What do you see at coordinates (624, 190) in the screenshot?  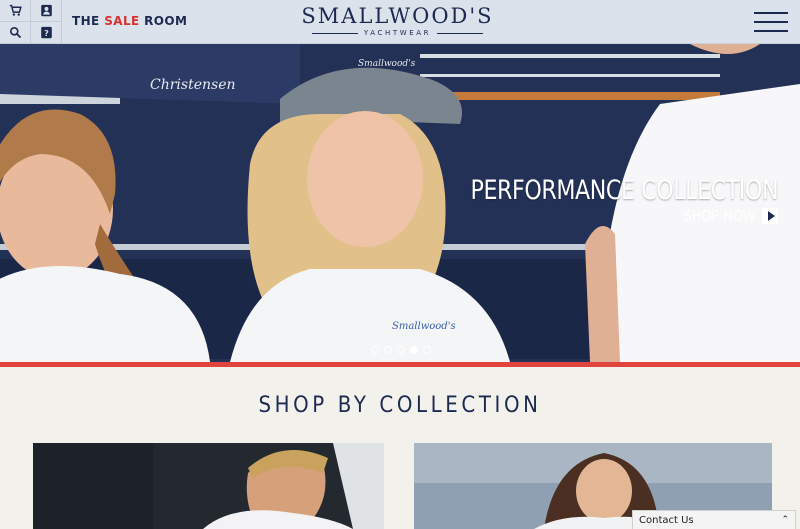 I see `hero-headline: PERFORMANCE COLLECTION` at bounding box center [624, 190].